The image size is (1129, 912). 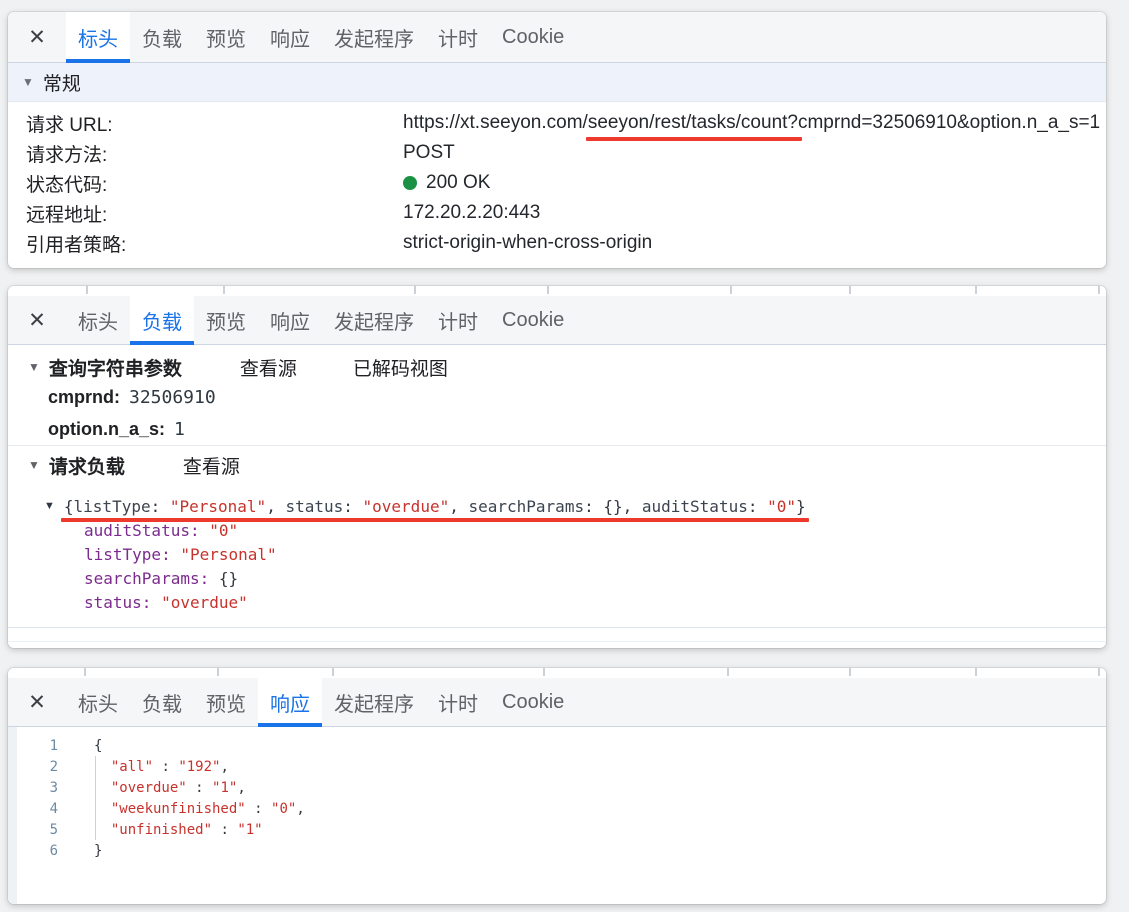 I want to click on token: auditStatus, so click(x=694, y=506).